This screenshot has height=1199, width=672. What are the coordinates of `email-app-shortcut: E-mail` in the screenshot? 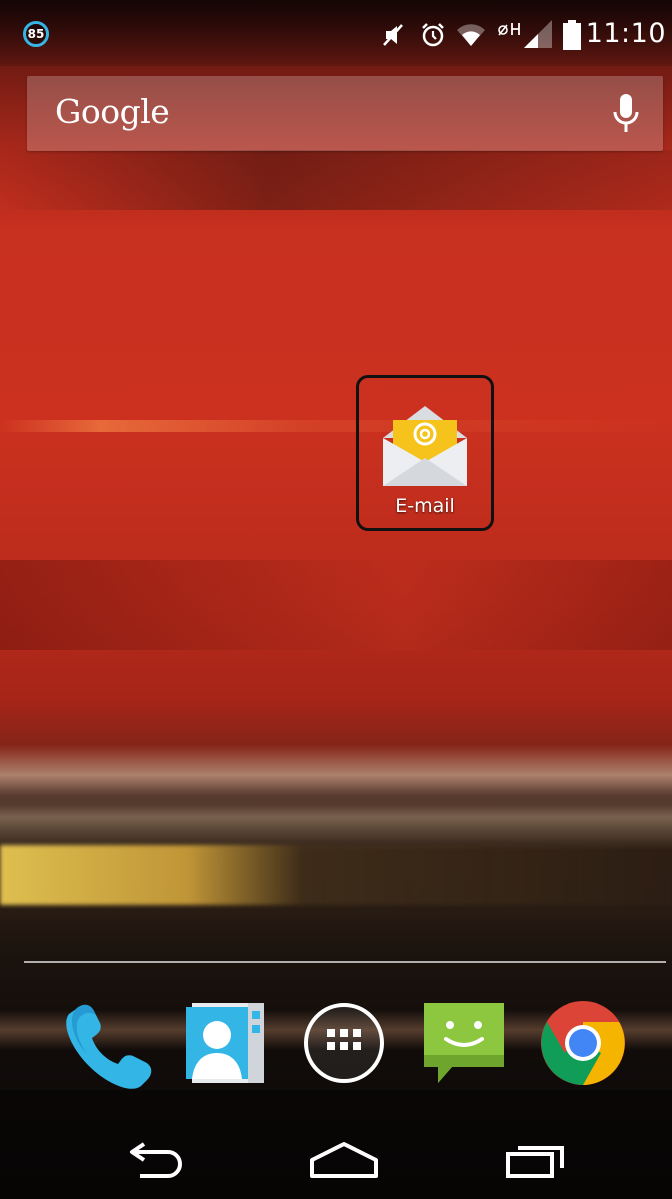 It's located at (425, 453).